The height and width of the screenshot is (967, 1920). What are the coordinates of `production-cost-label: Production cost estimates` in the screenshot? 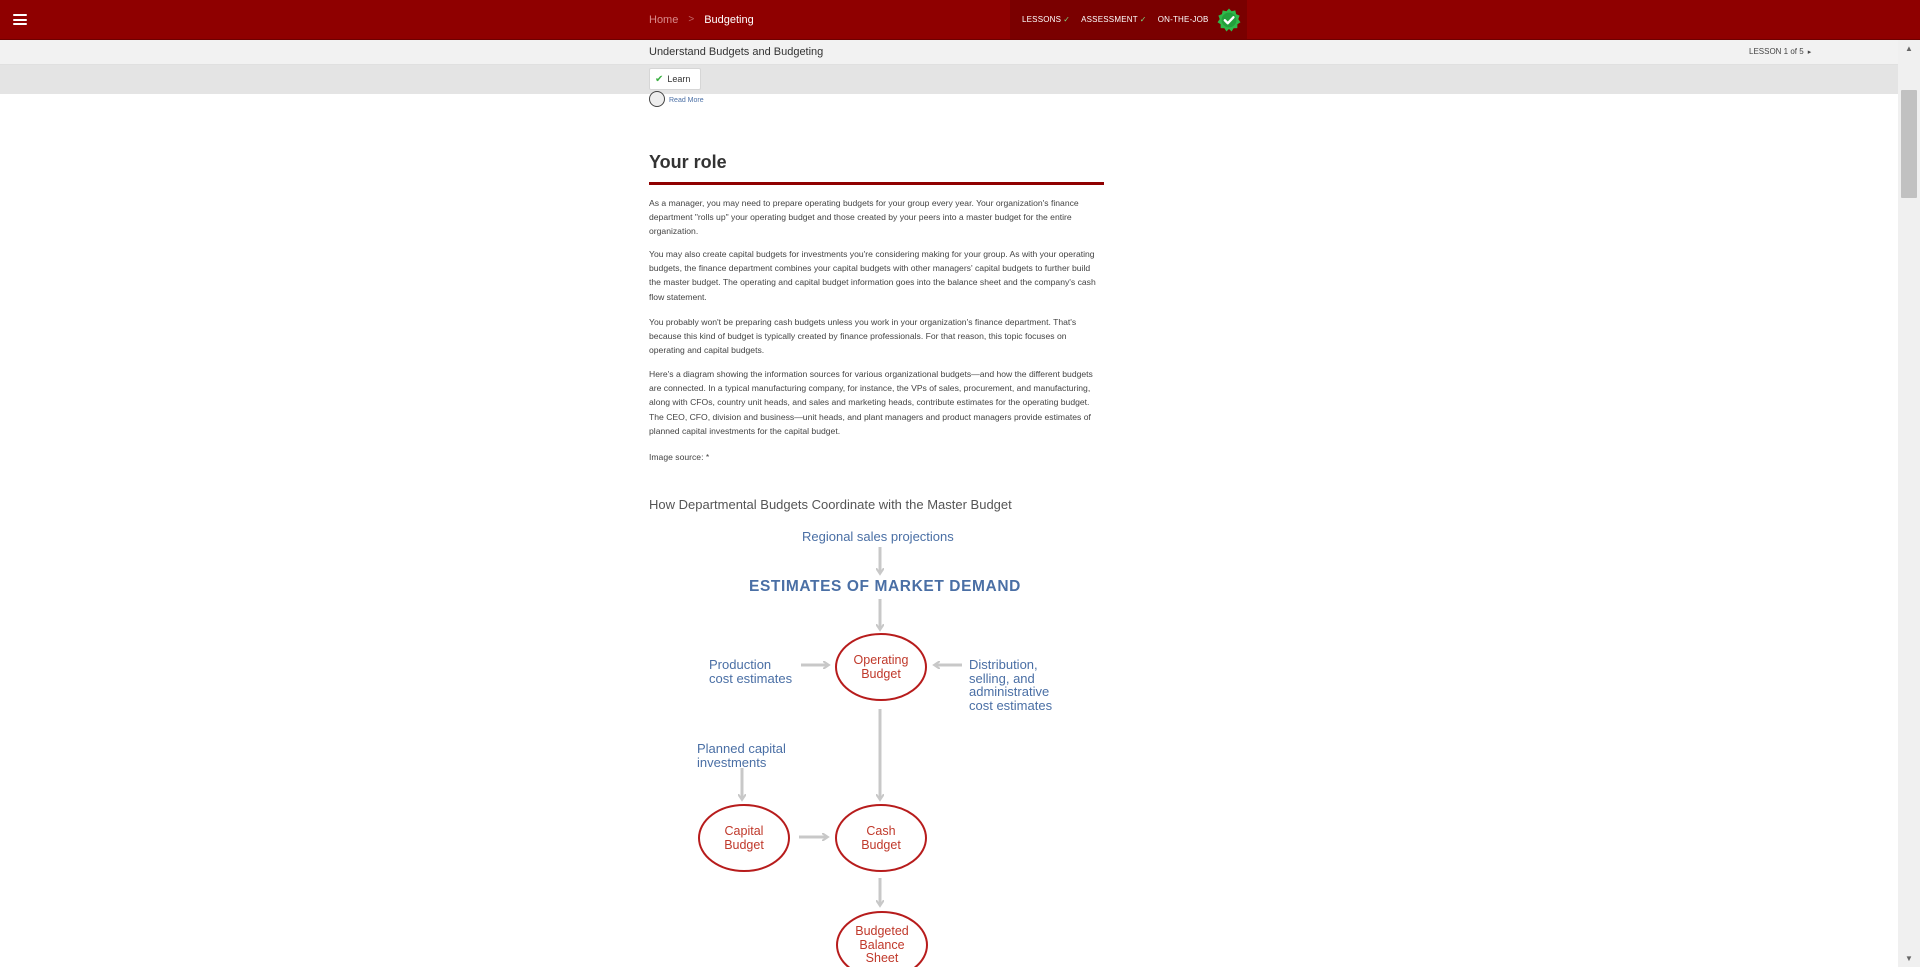 It's located at (751, 671).